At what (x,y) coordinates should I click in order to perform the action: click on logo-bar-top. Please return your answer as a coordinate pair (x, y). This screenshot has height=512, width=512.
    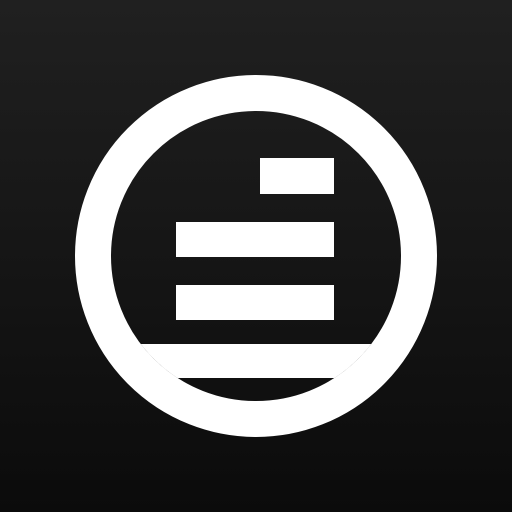
    Looking at the image, I should click on (297, 176).